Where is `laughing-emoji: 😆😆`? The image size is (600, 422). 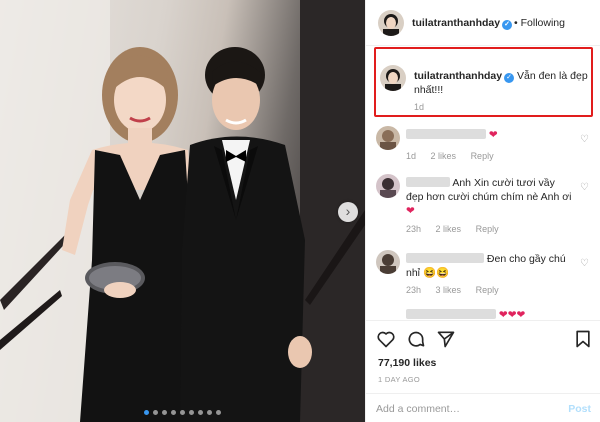
laughing-emoji: 😆😆 is located at coordinates (436, 273).